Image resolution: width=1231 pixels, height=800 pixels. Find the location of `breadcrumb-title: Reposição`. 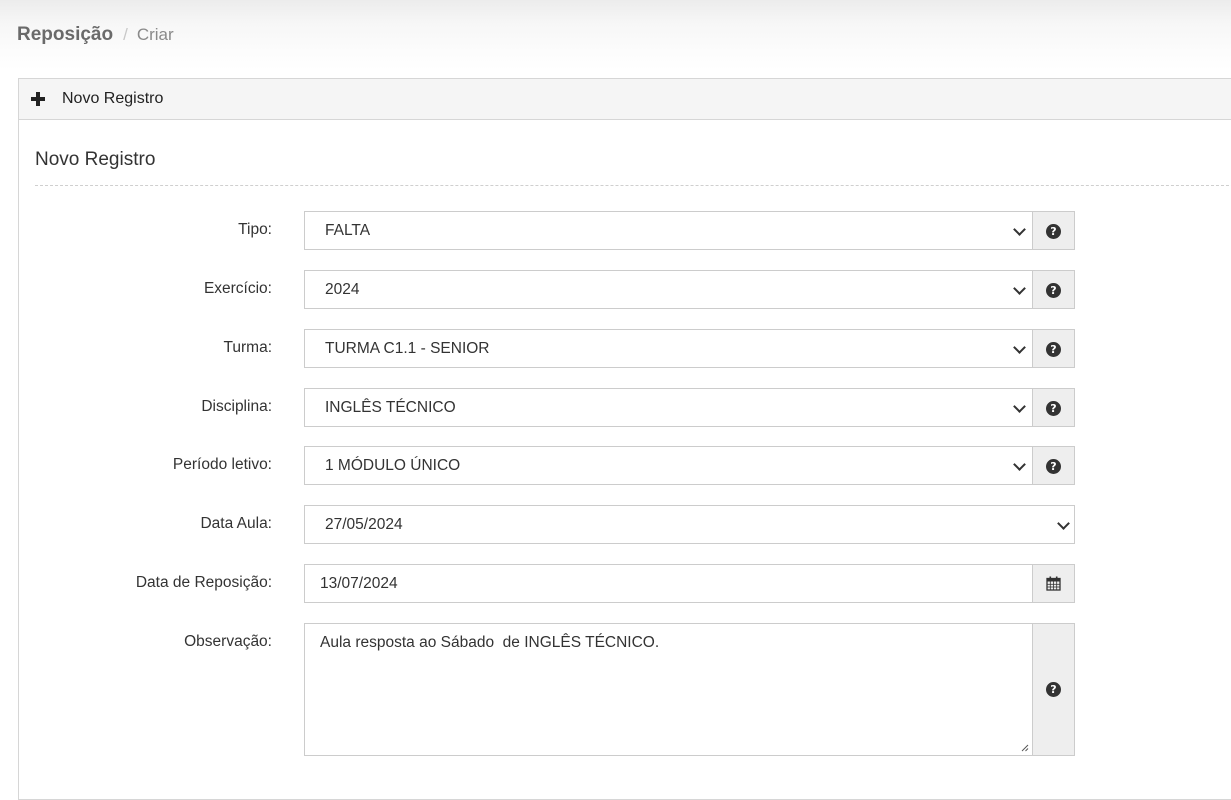

breadcrumb-title: Reposição is located at coordinates (65, 34).